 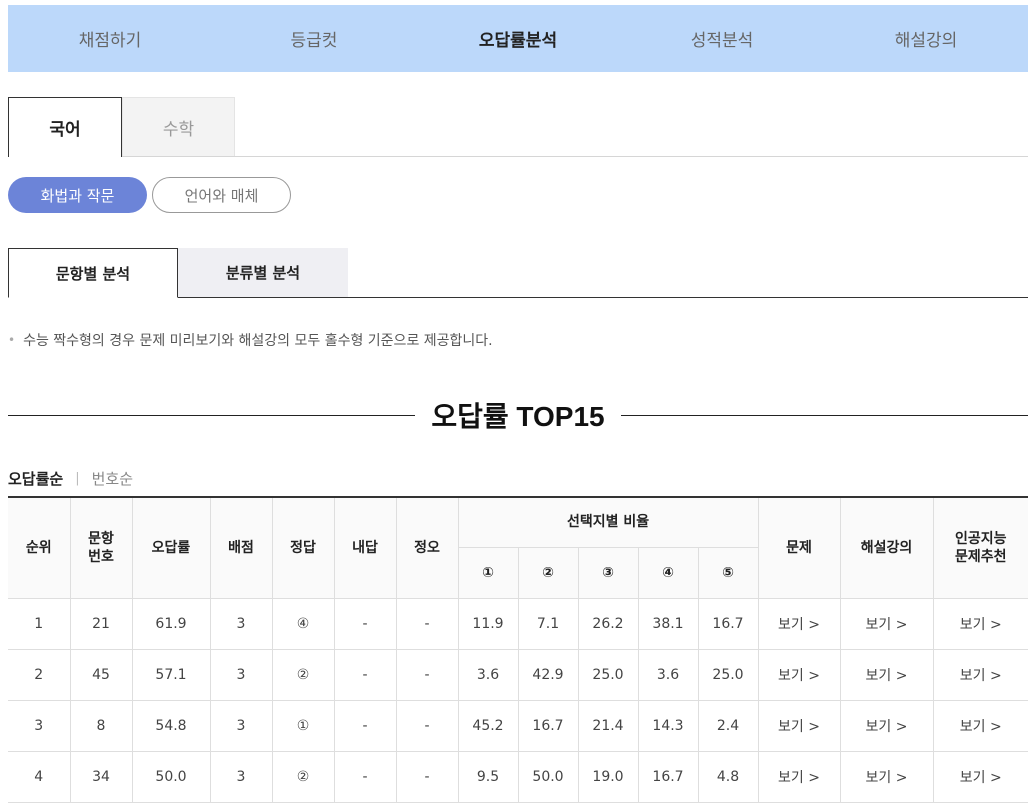 I want to click on nav-score-analysis: 성적분석, so click(x=722, y=38).